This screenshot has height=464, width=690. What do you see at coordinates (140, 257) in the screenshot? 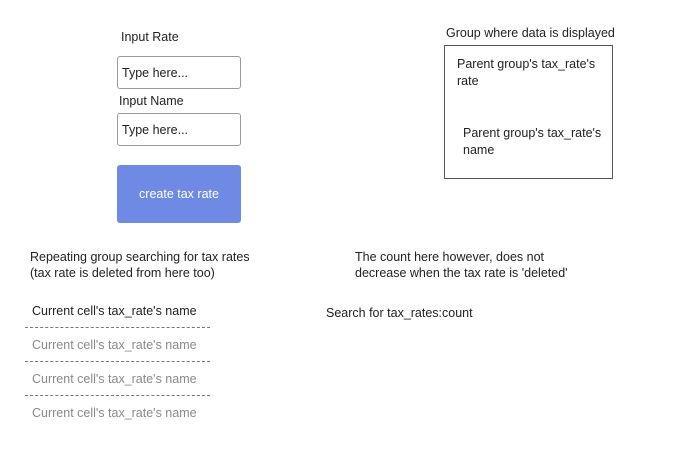
I see `repeating-group-caption-line1: Repeating group searching for tax rates` at bounding box center [140, 257].